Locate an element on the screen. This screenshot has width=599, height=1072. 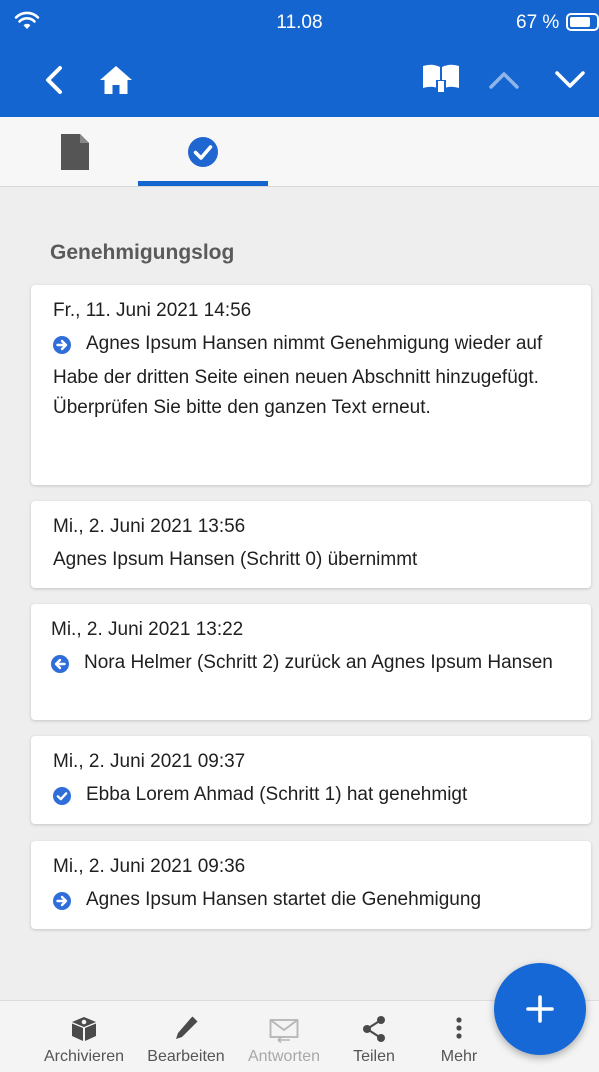
app-bar is located at coordinates (299, 78).